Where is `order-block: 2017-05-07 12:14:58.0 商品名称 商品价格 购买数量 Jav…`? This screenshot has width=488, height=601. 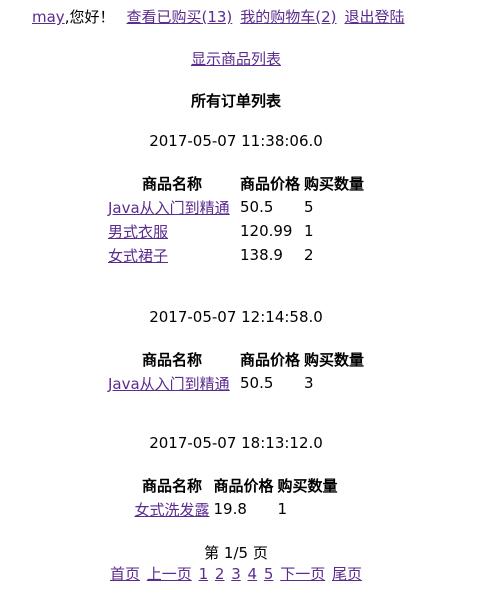
order-block: 2017-05-07 12:14:58.0 商品名称 商品价格 购买数量 Jav… is located at coordinates (236, 351).